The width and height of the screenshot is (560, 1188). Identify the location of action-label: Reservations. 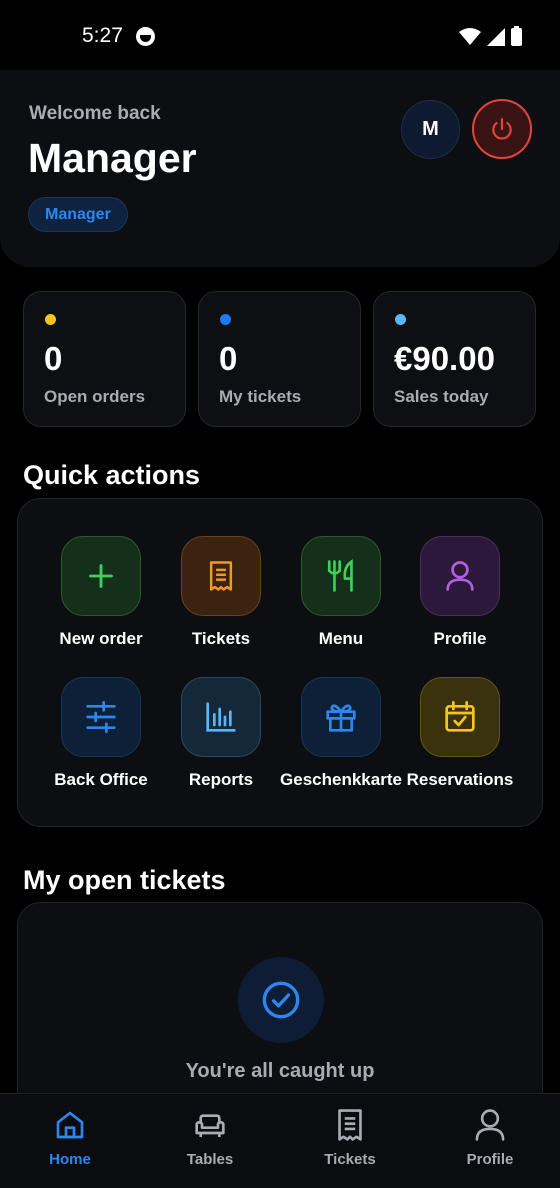
(460, 779).